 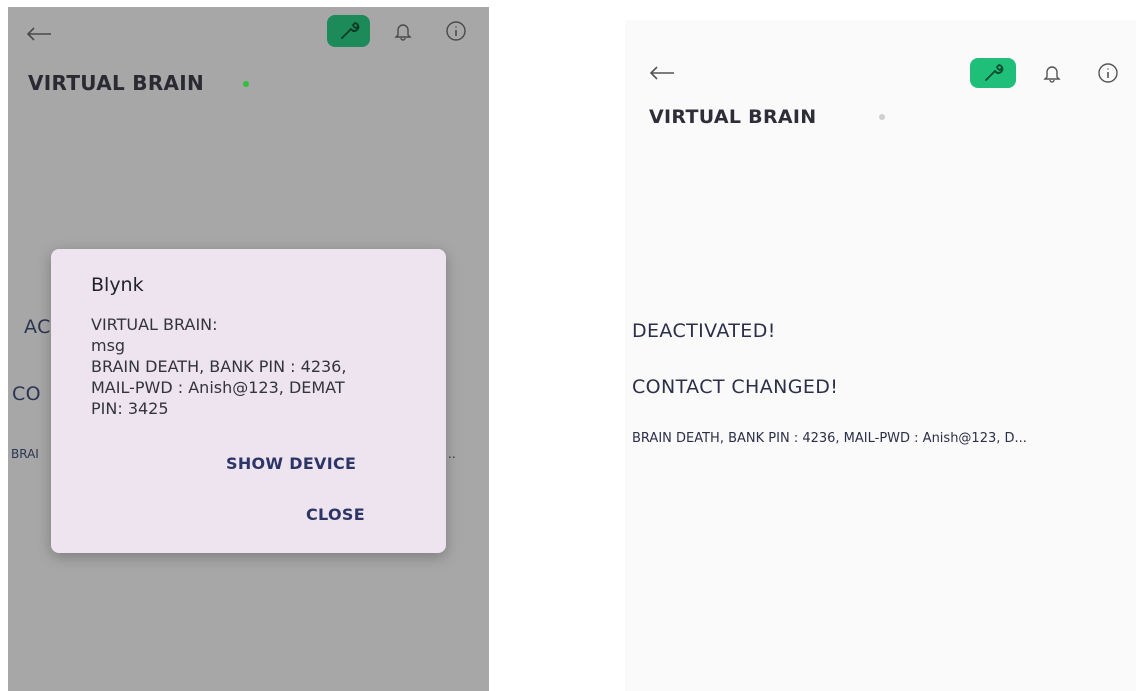 What do you see at coordinates (25, 454) in the screenshot?
I see `message-label-partial: BRAI` at bounding box center [25, 454].